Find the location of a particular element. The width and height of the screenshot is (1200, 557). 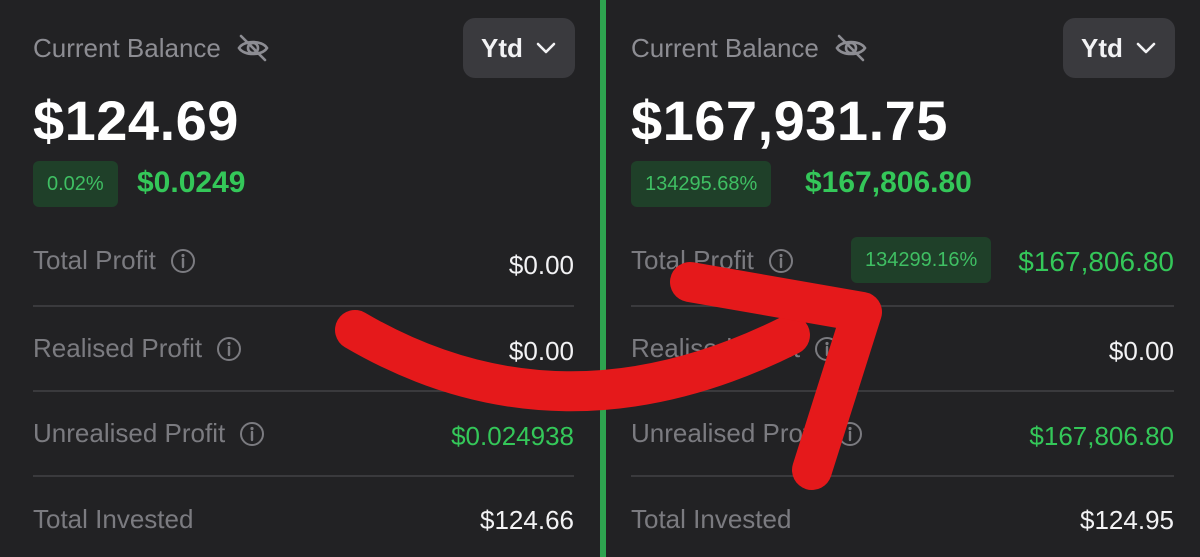

total-profit-value: $167,806.80 is located at coordinates (1096, 261).